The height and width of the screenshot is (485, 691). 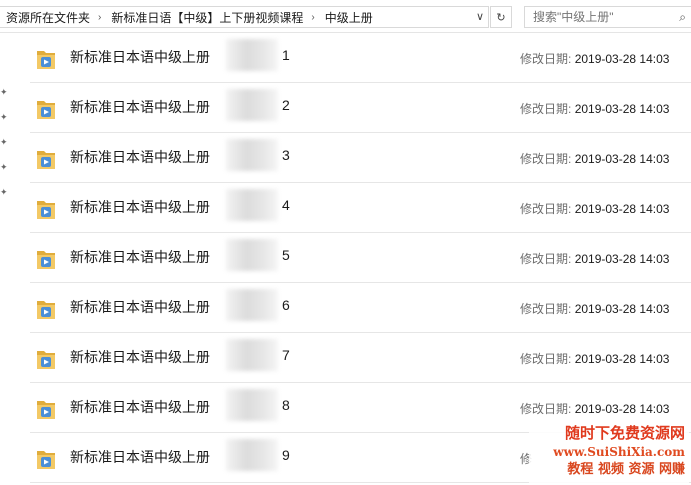 What do you see at coordinates (286, 405) in the screenshot?
I see `file-number: 8` at bounding box center [286, 405].